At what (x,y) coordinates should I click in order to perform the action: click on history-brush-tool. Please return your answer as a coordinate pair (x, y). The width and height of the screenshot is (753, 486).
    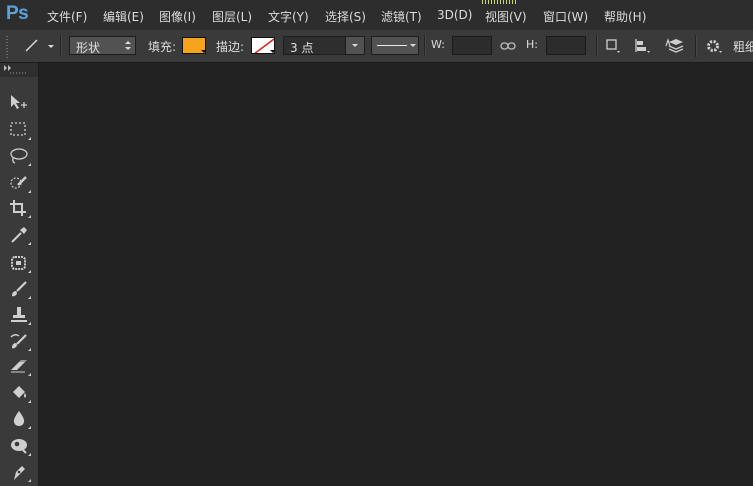
    Looking at the image, I should click on (20, 342).